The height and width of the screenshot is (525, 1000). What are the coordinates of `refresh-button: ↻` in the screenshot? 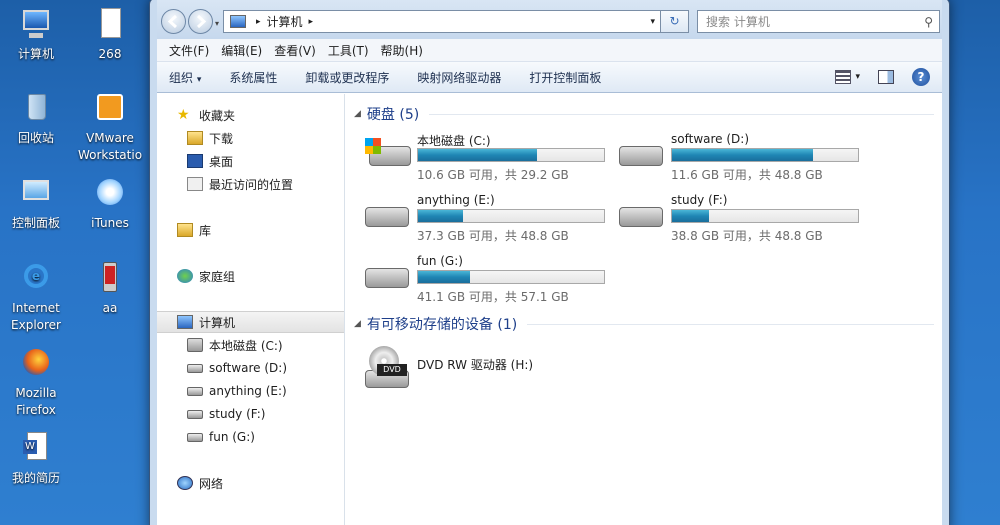 It's located at (675, 21).